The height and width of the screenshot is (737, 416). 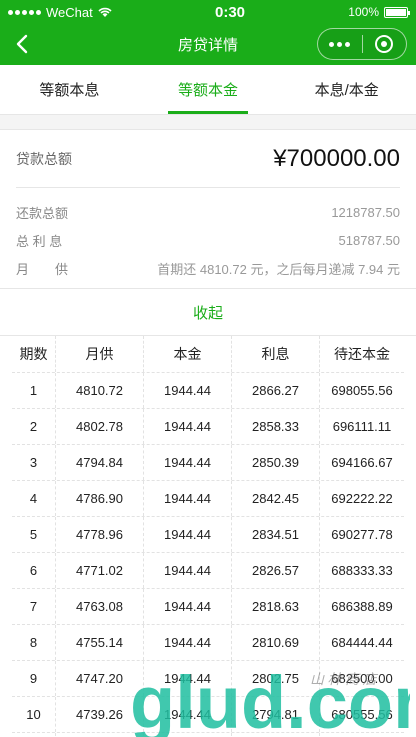 What do you see at coordinates (100, 678) in the screenshot?
I see `cell-monthly: 4747.20` at bounding box center [100, 678].